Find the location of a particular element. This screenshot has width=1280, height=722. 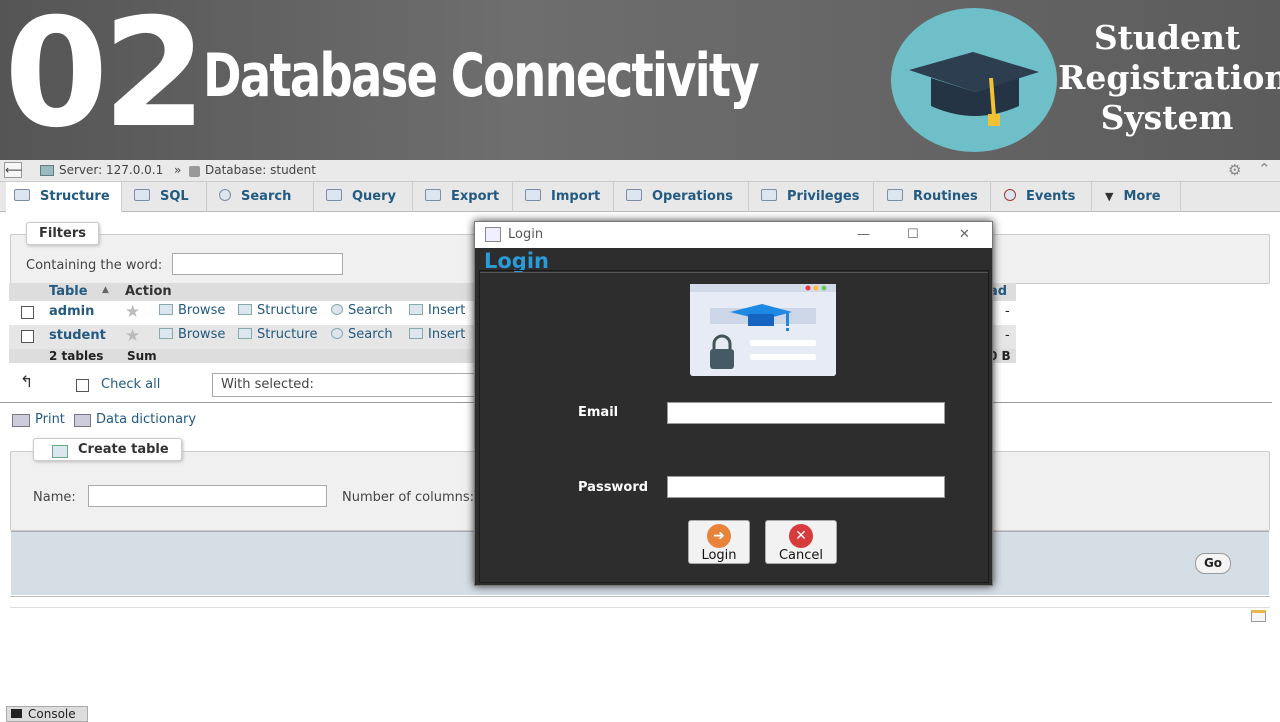

query-icon is located at coordinates (334, 195).